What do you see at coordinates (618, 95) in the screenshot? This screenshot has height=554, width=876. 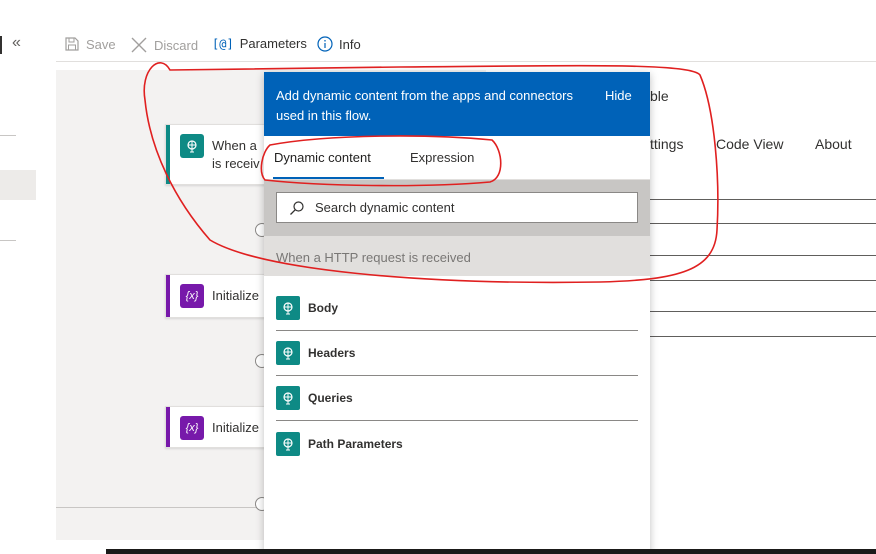 I see `hide-button: Hide` at bounding box center [618, 95].